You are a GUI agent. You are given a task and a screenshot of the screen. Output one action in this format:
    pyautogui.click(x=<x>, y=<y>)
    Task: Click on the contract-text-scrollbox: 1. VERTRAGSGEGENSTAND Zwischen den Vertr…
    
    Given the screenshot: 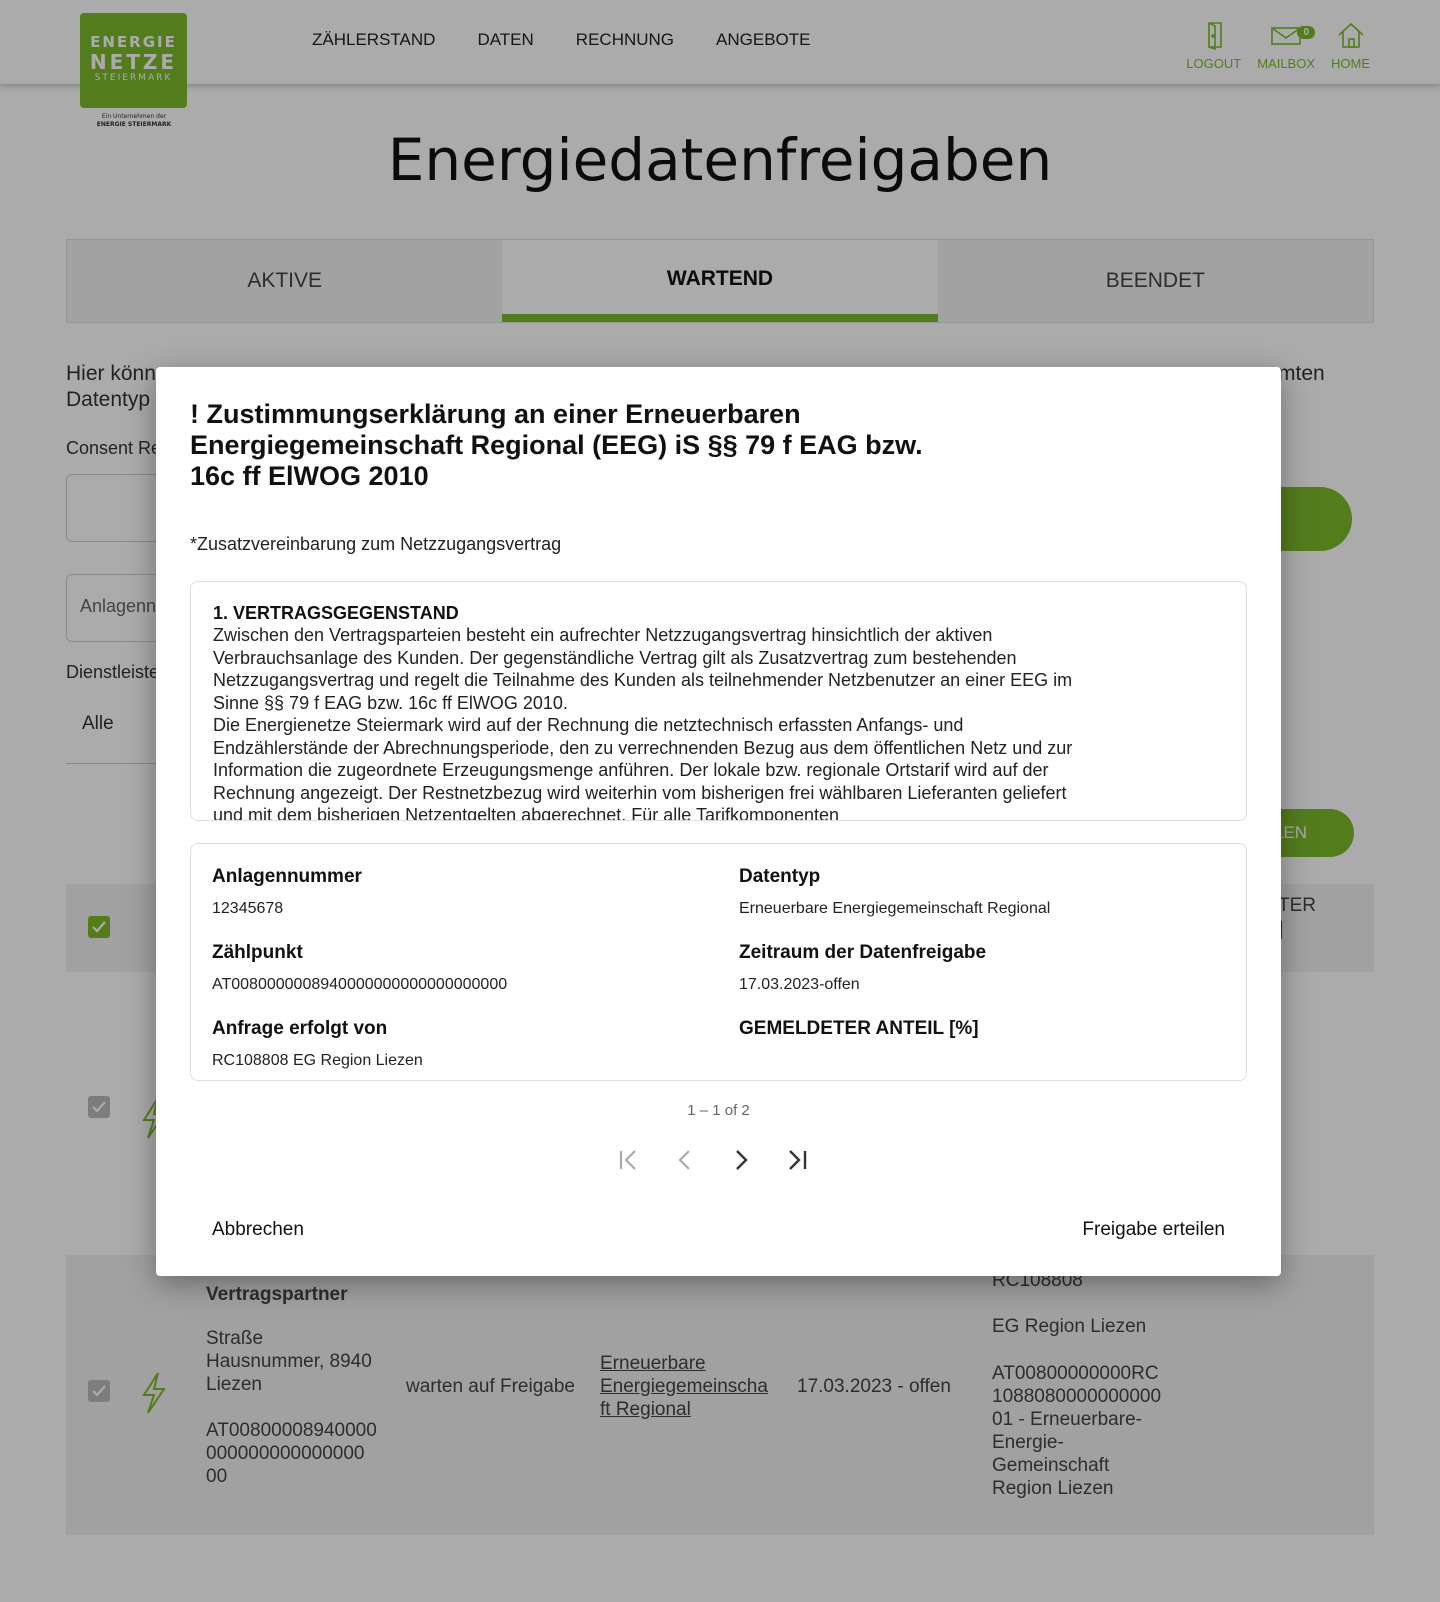 What is the action you would take?
    pyautogui.click(x=718, y=701)
    